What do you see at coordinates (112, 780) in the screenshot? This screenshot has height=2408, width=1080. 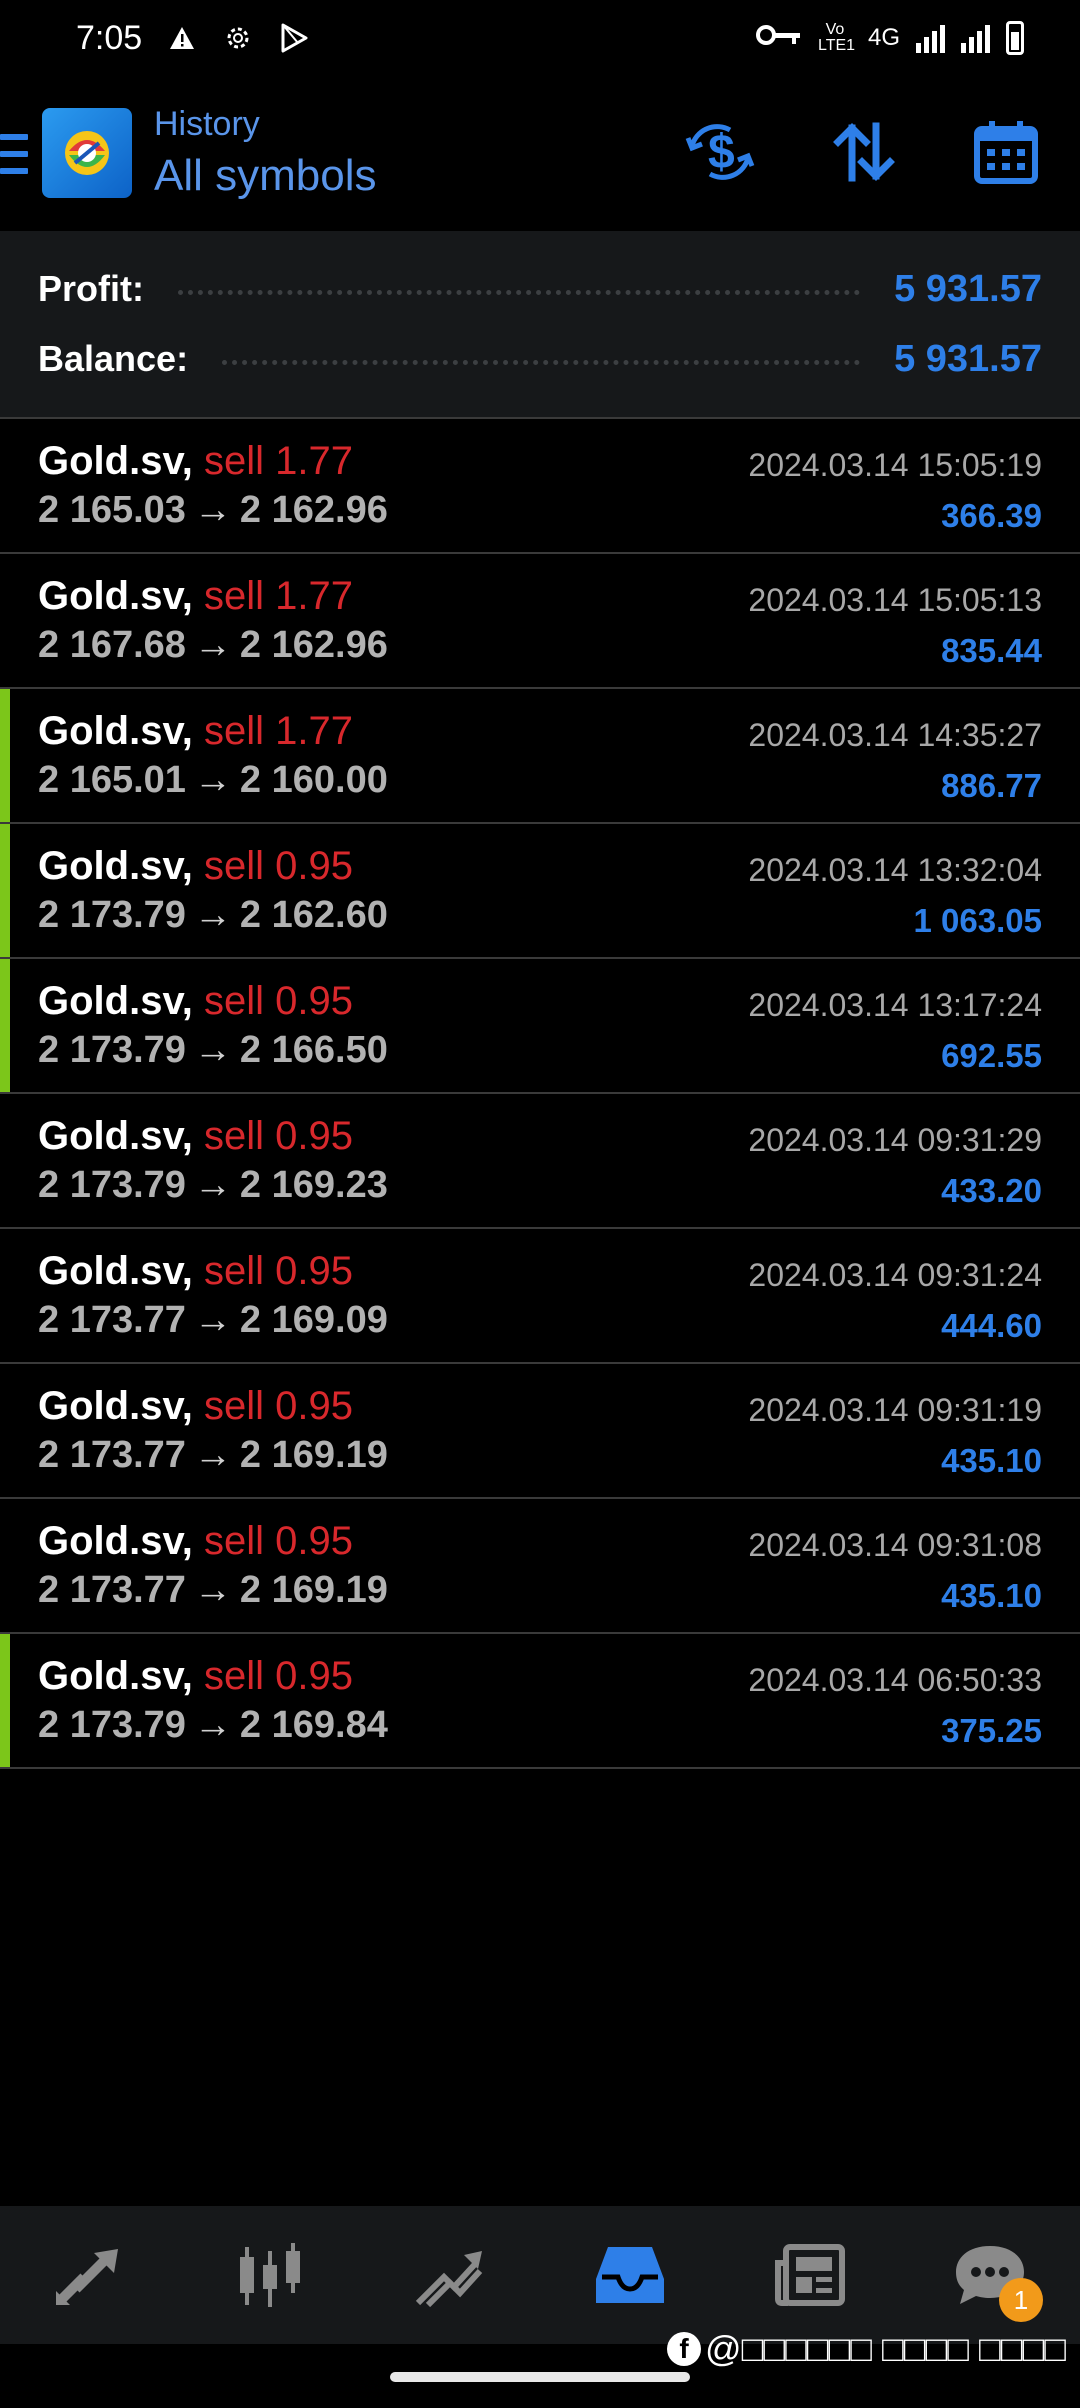 I see `open-price: 2 165.01` at bounding box center [112, 780].